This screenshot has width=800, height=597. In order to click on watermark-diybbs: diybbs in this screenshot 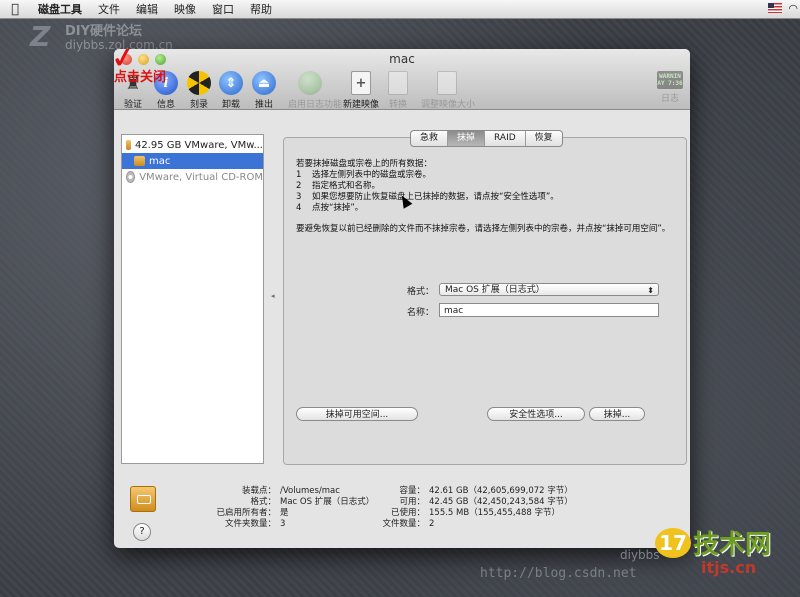, I will do `click(640, 555)`.